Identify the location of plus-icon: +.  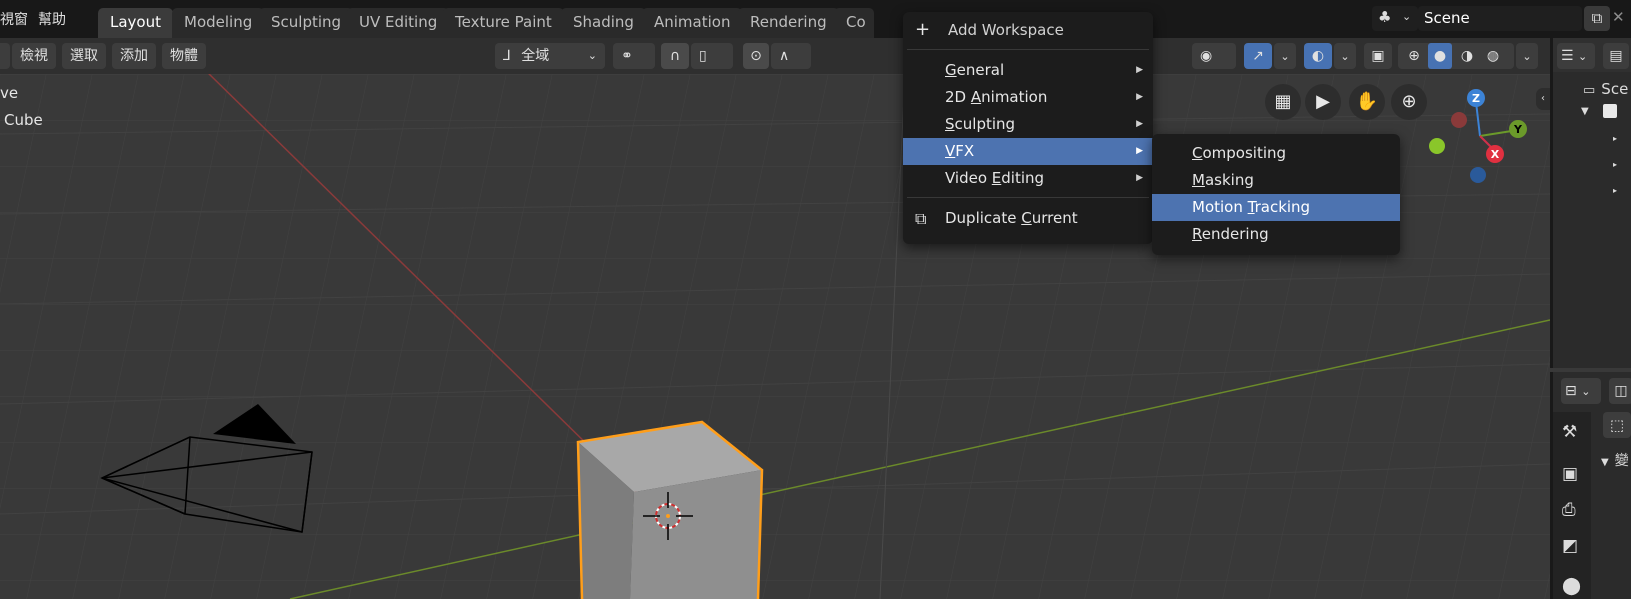
(923, 29).